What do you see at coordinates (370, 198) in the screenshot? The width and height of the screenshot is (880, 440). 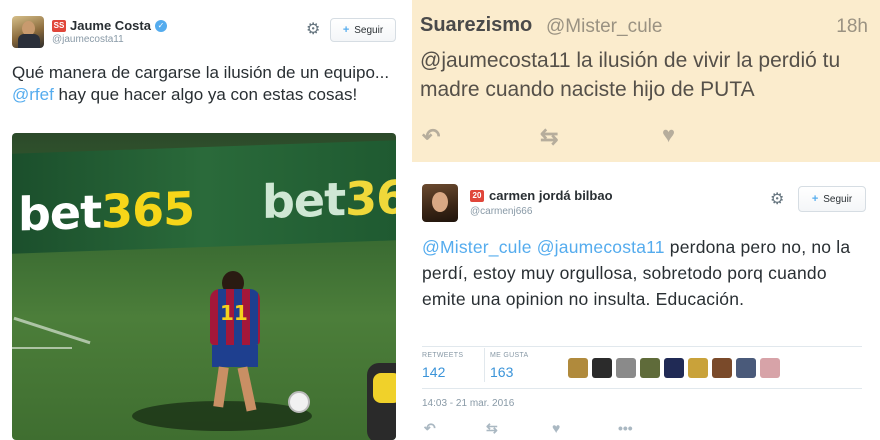 I see `board-text-yellow: 36` at bounding box center [370, 198].